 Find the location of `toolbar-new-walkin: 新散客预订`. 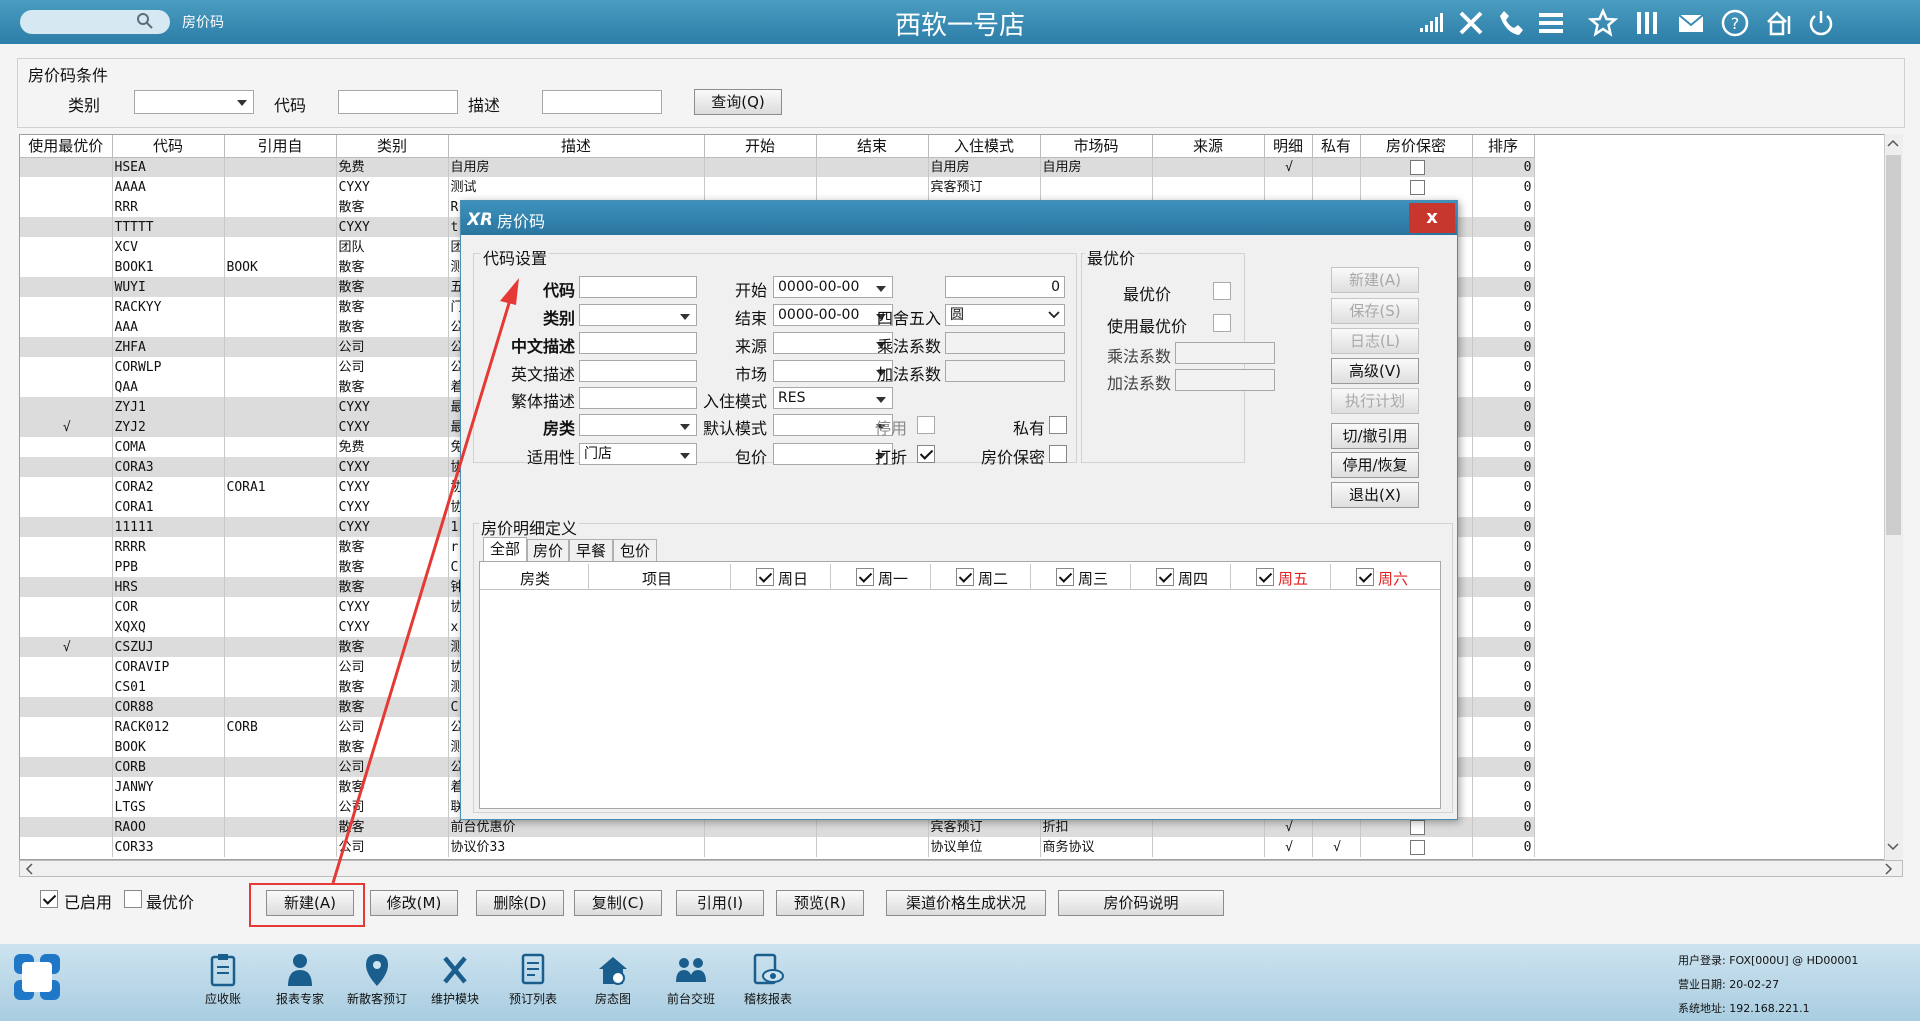

toolbar-new-walkin: 新散客预订 is located at coordinates (377, 978).